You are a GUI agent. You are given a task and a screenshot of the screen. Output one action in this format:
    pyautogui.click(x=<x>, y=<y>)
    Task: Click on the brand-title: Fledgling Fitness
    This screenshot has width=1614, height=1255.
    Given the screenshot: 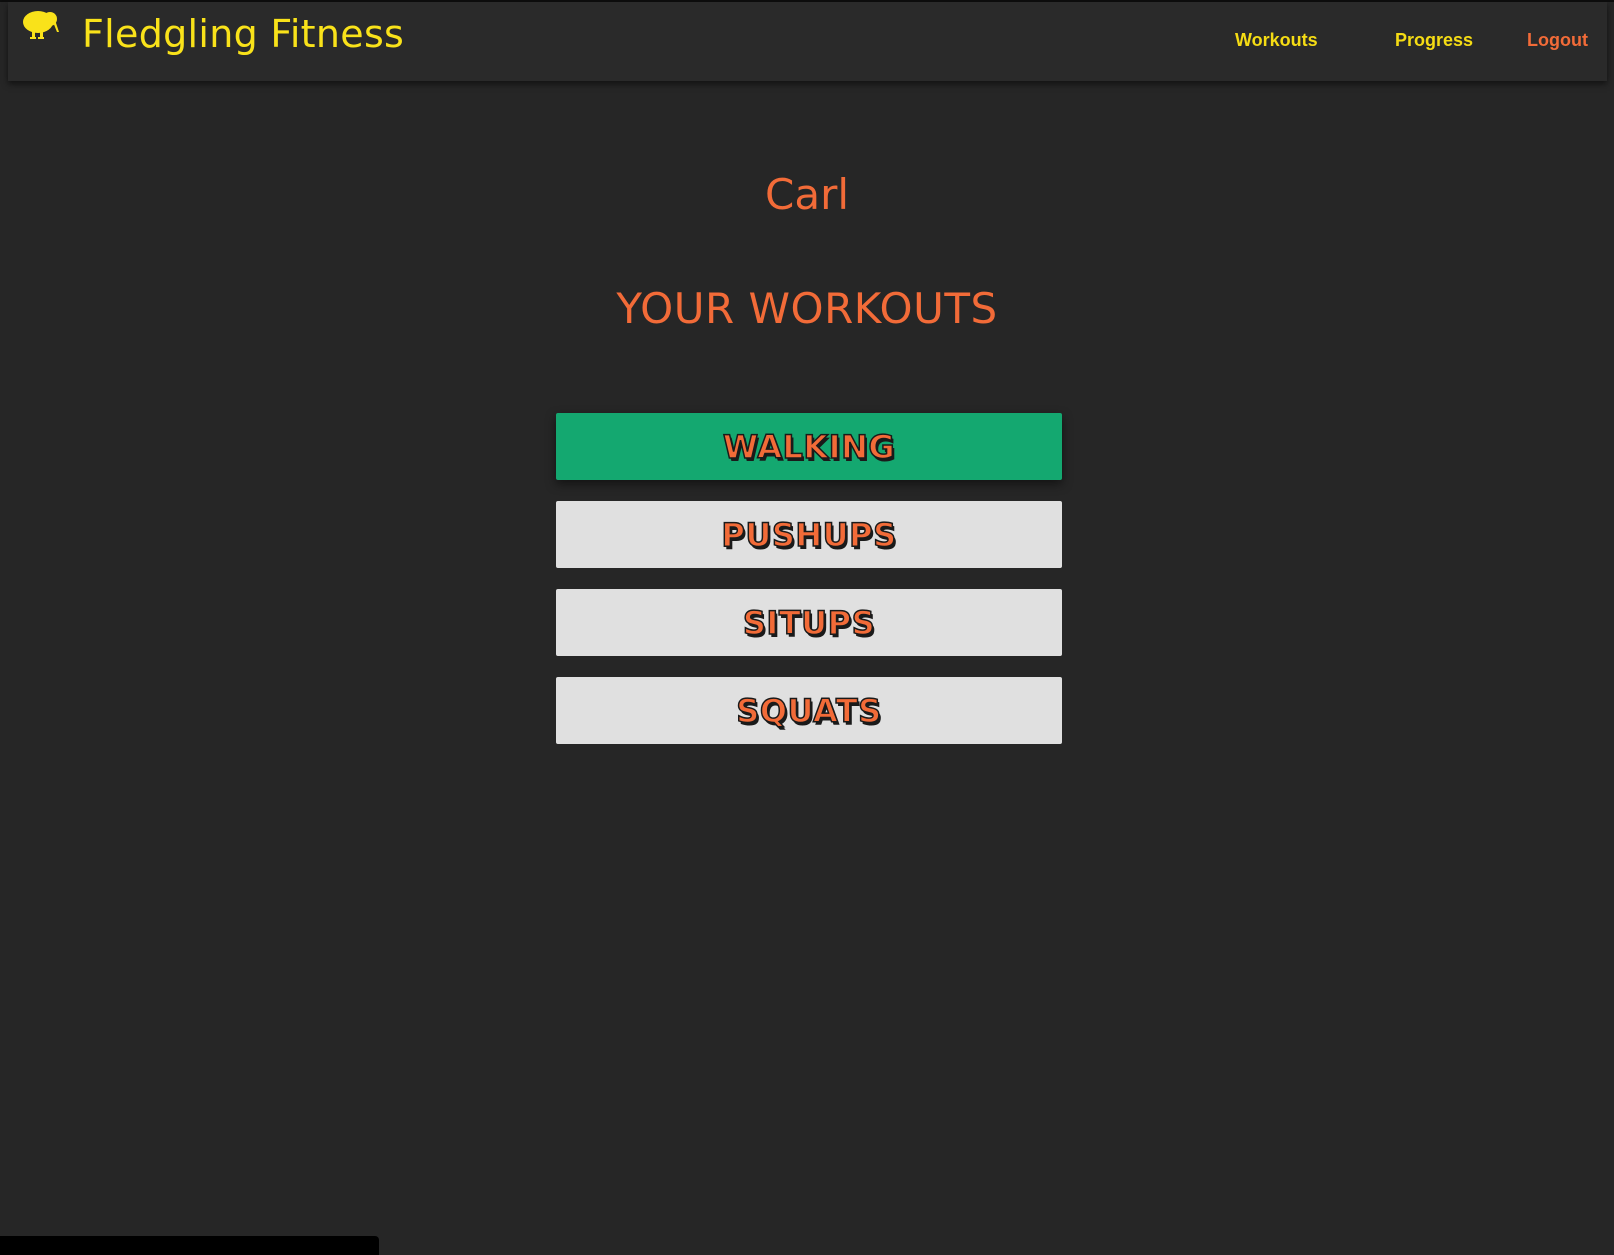 What is the action you would take?
    pyautogui.click(x=243, y=34)
    